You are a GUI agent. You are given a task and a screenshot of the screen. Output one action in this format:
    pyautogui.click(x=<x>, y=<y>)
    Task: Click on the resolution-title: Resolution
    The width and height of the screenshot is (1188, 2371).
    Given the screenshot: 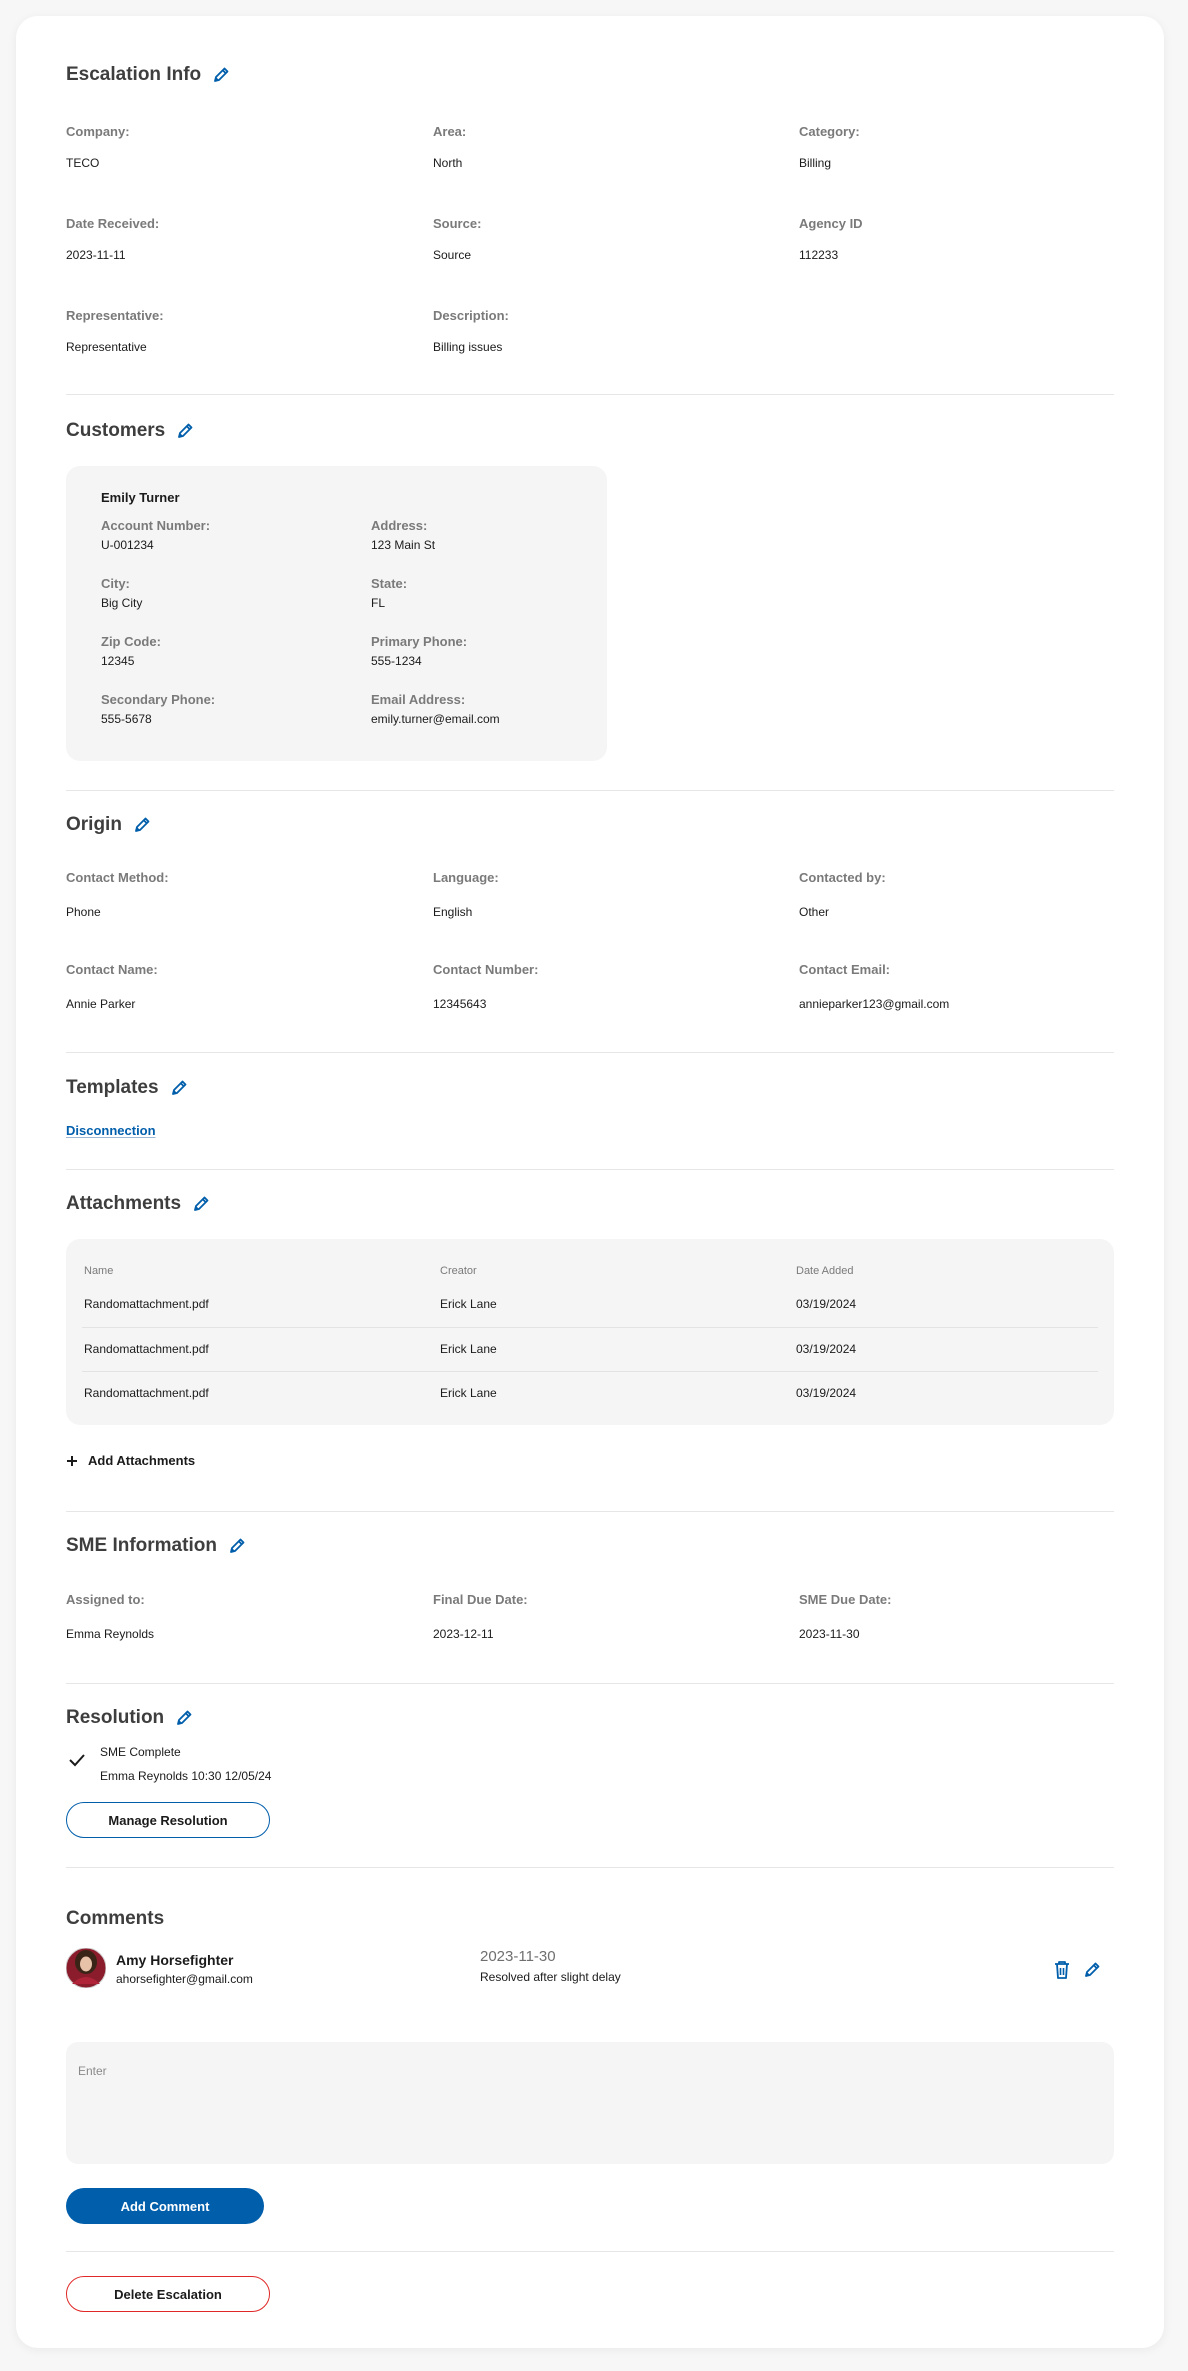 What is the action you would take?
    pyautogui.click(x=130, y=1718)
    